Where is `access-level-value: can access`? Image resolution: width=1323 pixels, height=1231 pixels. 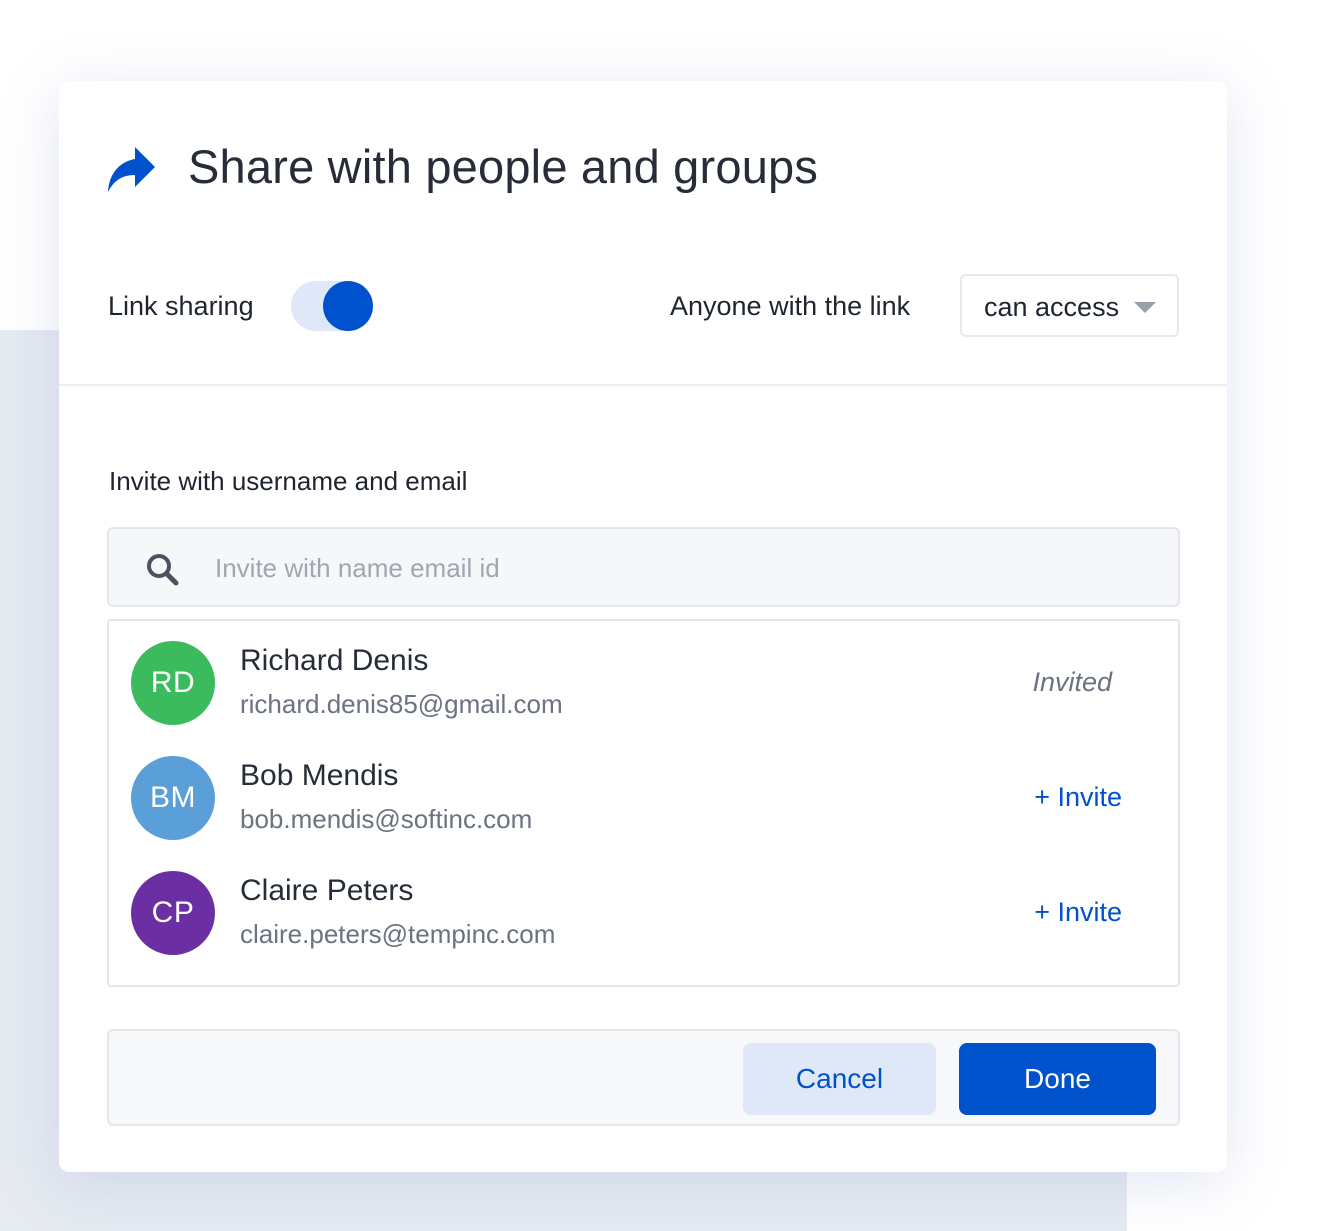
access-level-value: can access is located at coordinates (1052, 307).